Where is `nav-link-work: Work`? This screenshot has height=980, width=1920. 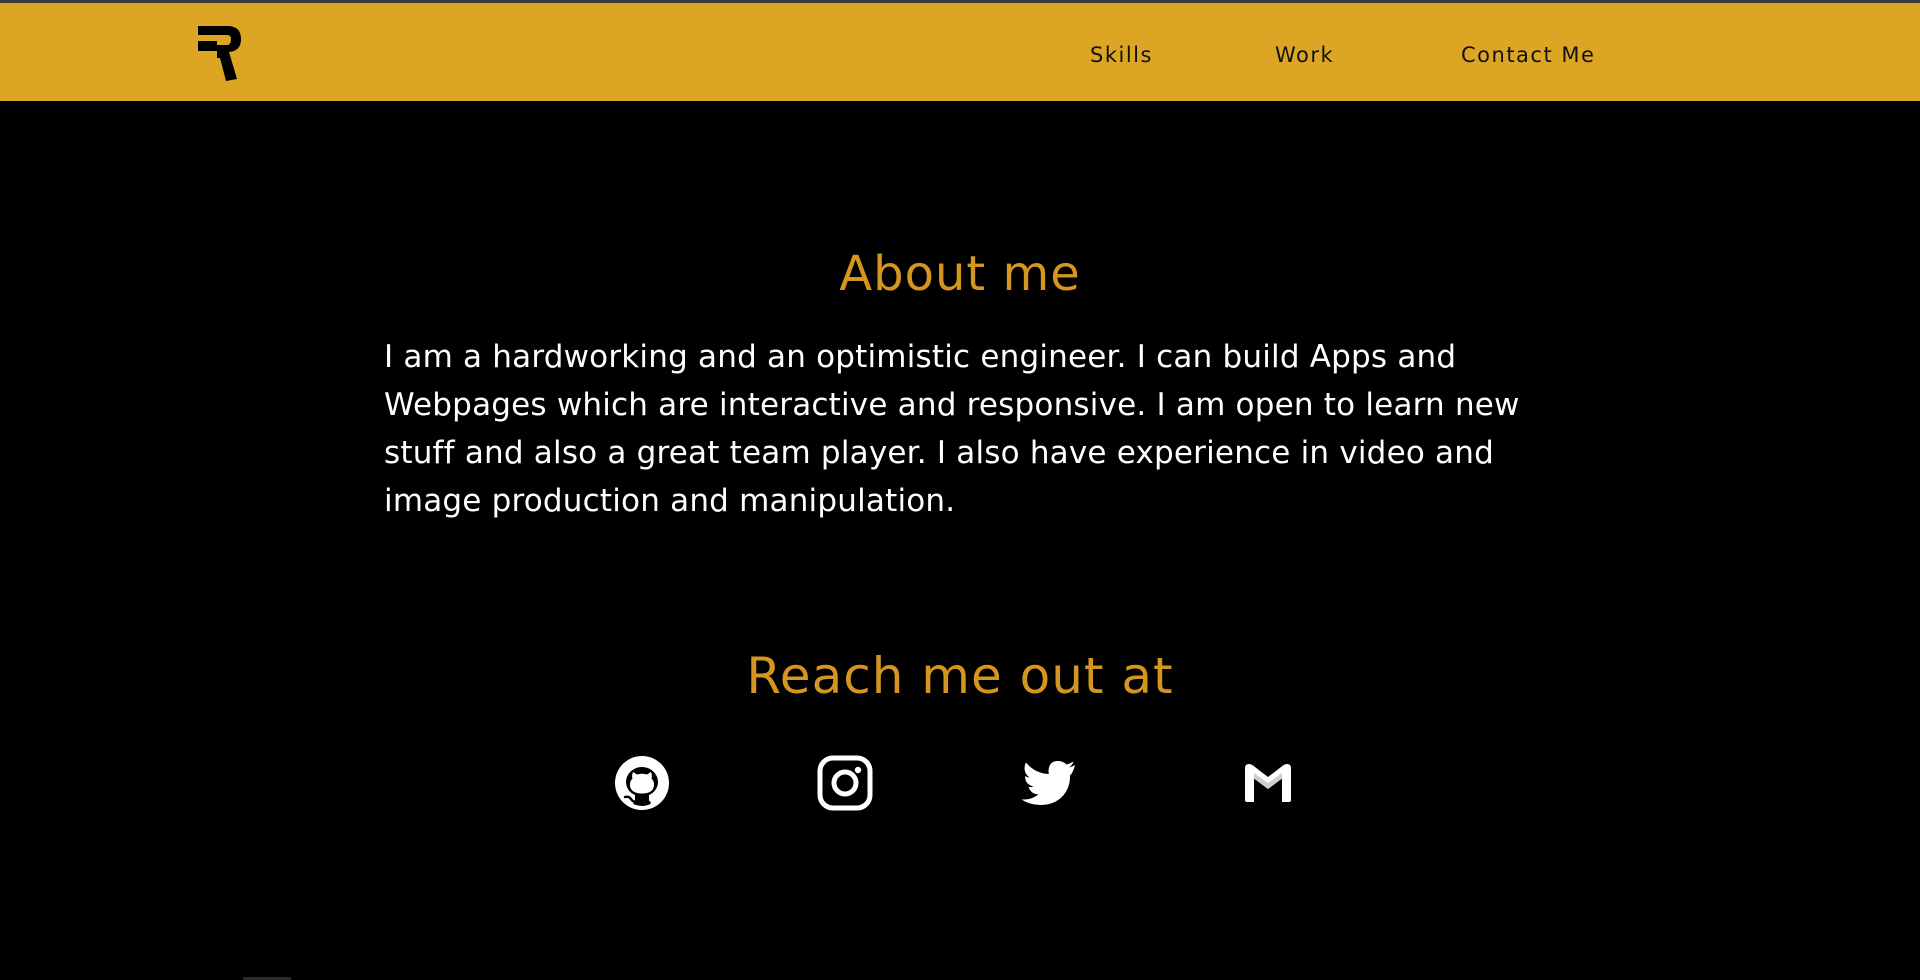 nav-link-work: Work is located at coordinates (1304, 55).